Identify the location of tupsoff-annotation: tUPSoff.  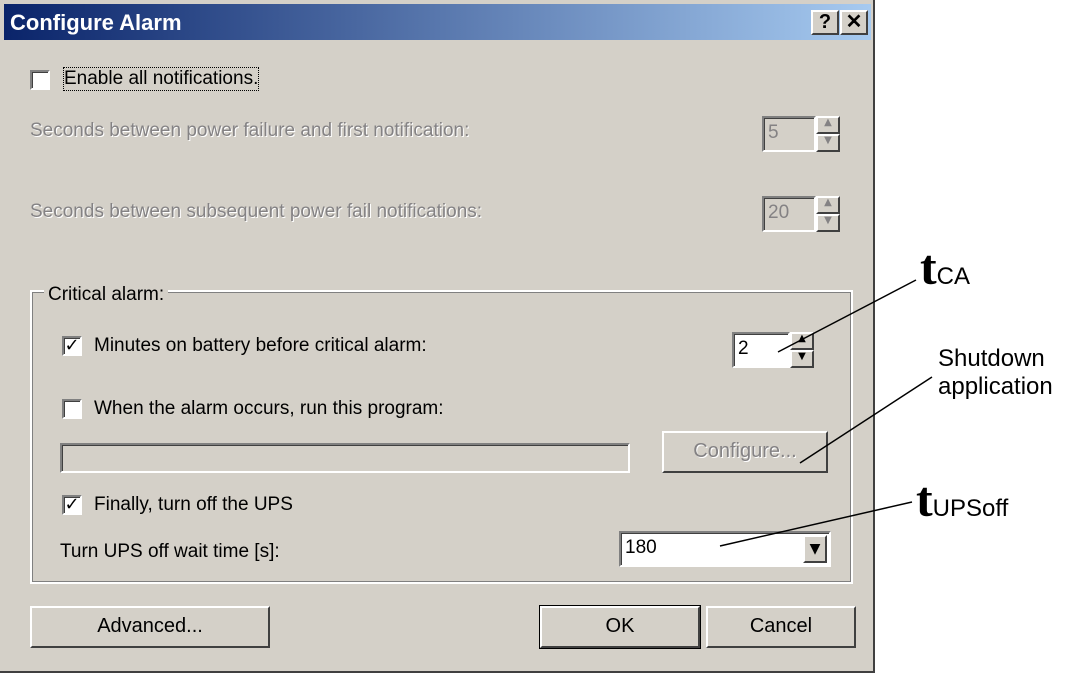
(962, 499).